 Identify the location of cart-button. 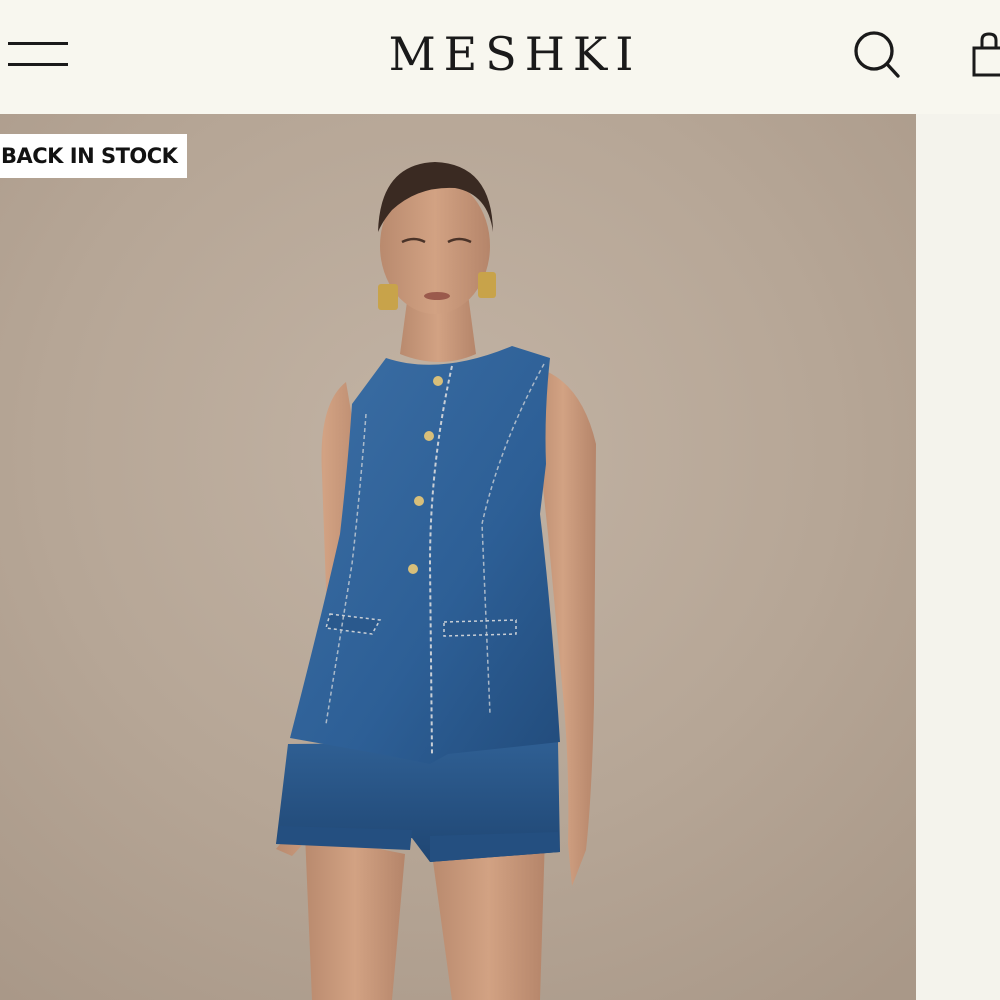
(984, 55).